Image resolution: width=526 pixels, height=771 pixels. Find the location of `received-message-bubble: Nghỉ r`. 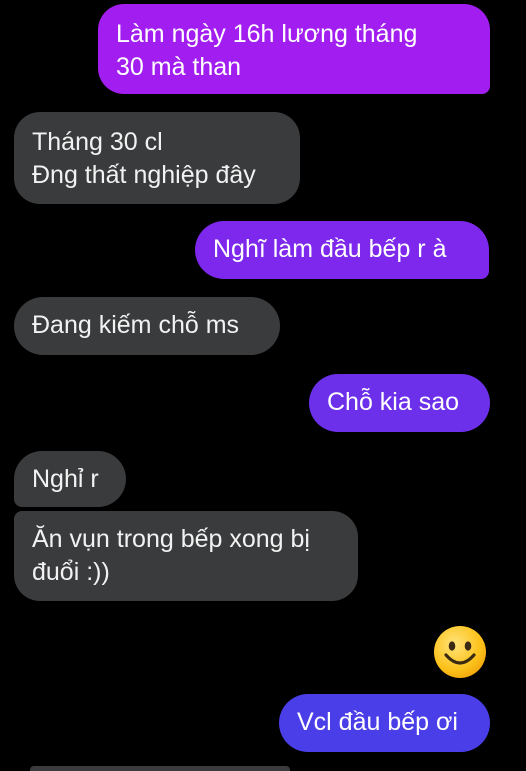

received-message-bubble: Nghỉ r is located at coordinates (70, 479).